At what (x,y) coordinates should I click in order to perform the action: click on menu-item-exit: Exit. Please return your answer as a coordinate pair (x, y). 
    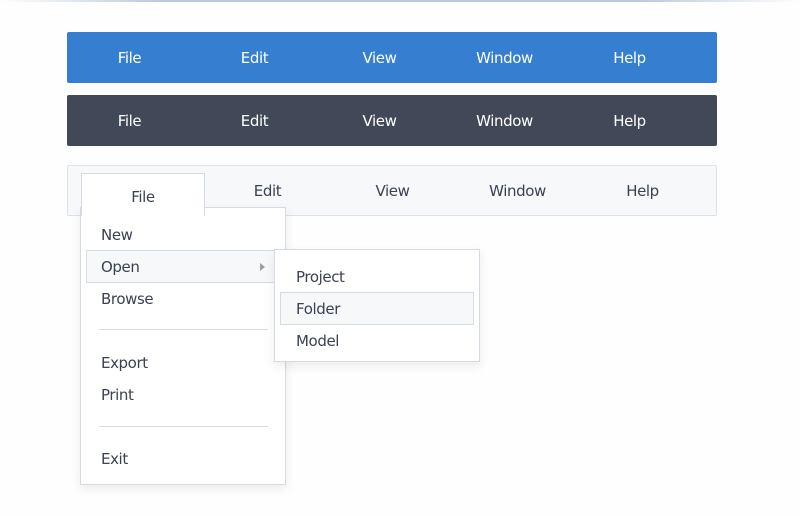
    Looking at the image, I should click on (183, 458).